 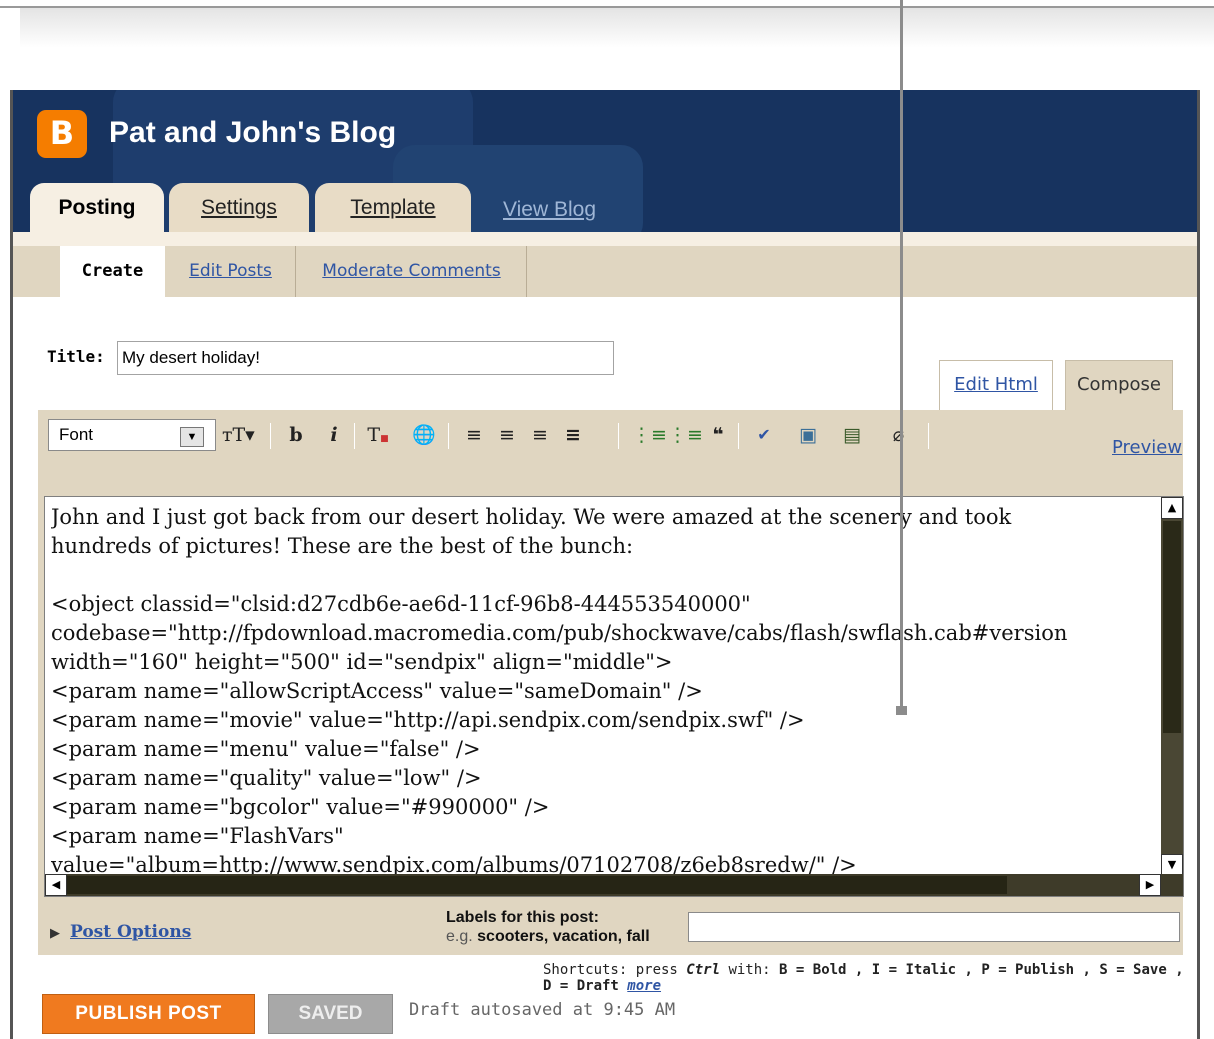 I want to click on shortcuts-more-link: more, so click(x=644, y=986).